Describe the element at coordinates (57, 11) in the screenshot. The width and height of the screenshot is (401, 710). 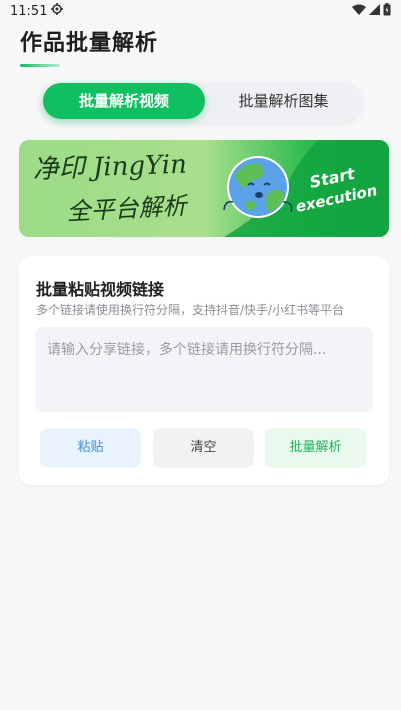
I see `settings-icon` at that location.